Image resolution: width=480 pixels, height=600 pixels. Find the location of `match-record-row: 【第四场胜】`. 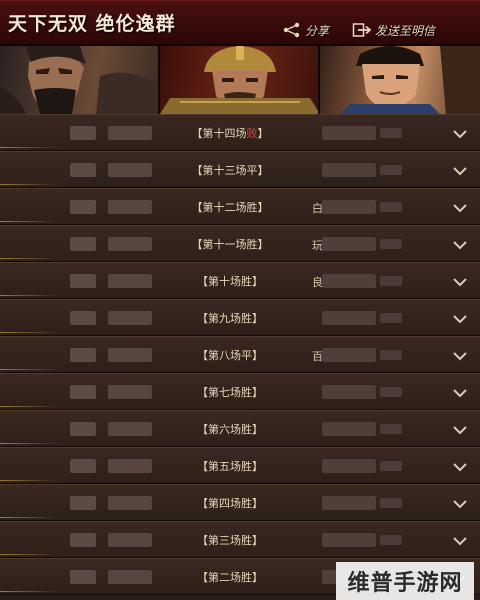

match-record-row: 【第四场胜】 is located at coordinates (240, 502).